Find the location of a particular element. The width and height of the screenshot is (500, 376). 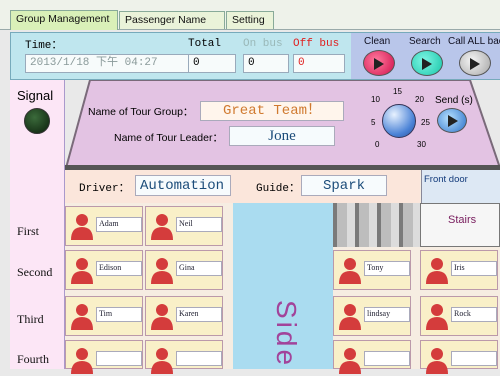

time-label: Time： is located at coordinates (44, 46).